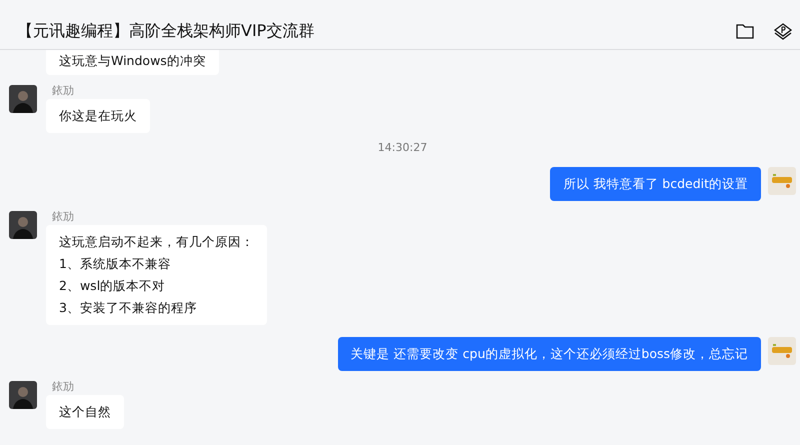  What do you see at coordinates (166, 31) in the screenshot?
I see `chat-title: 【元讯趣编程】高阶全栈架构师VIP交流群` at bounding box center [166, 31].